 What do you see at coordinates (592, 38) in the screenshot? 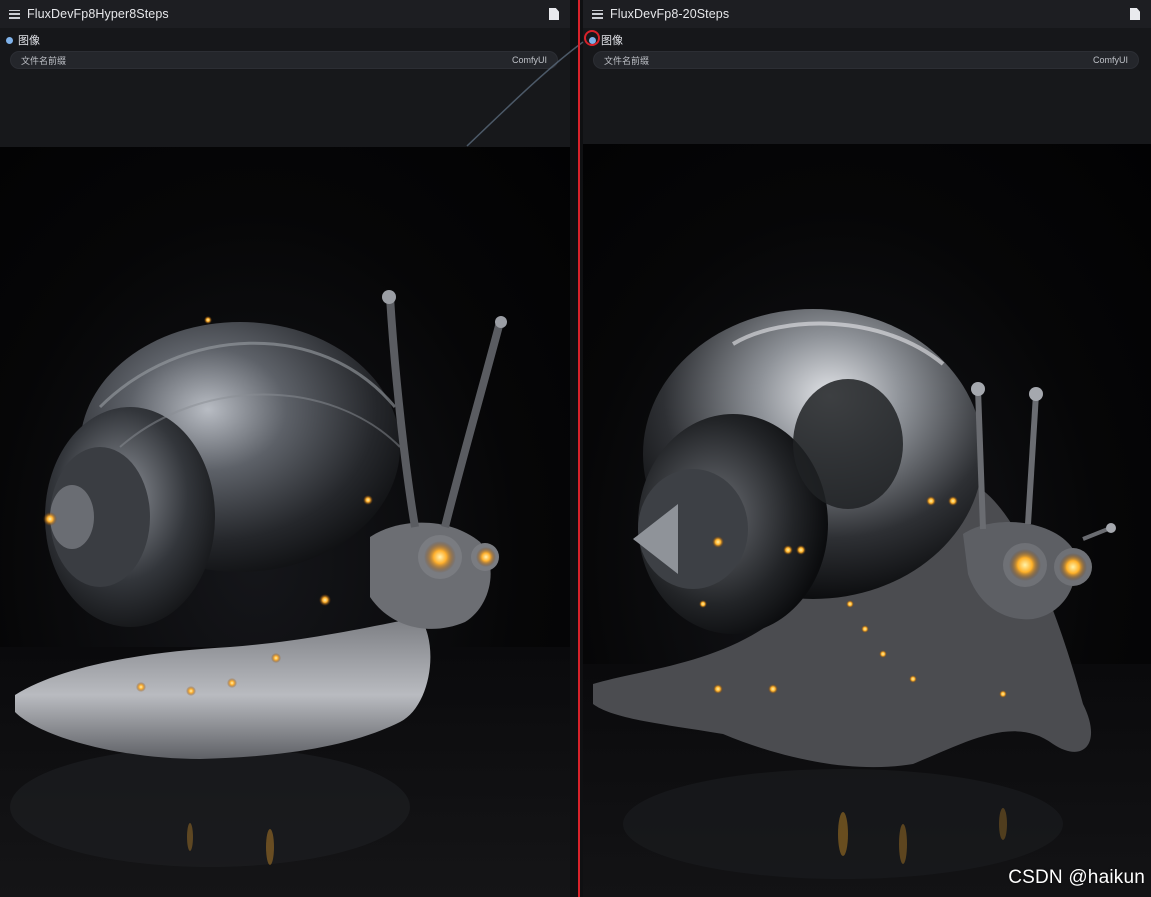
I see `highlight-red-circle` at bounding box center [592, 38].